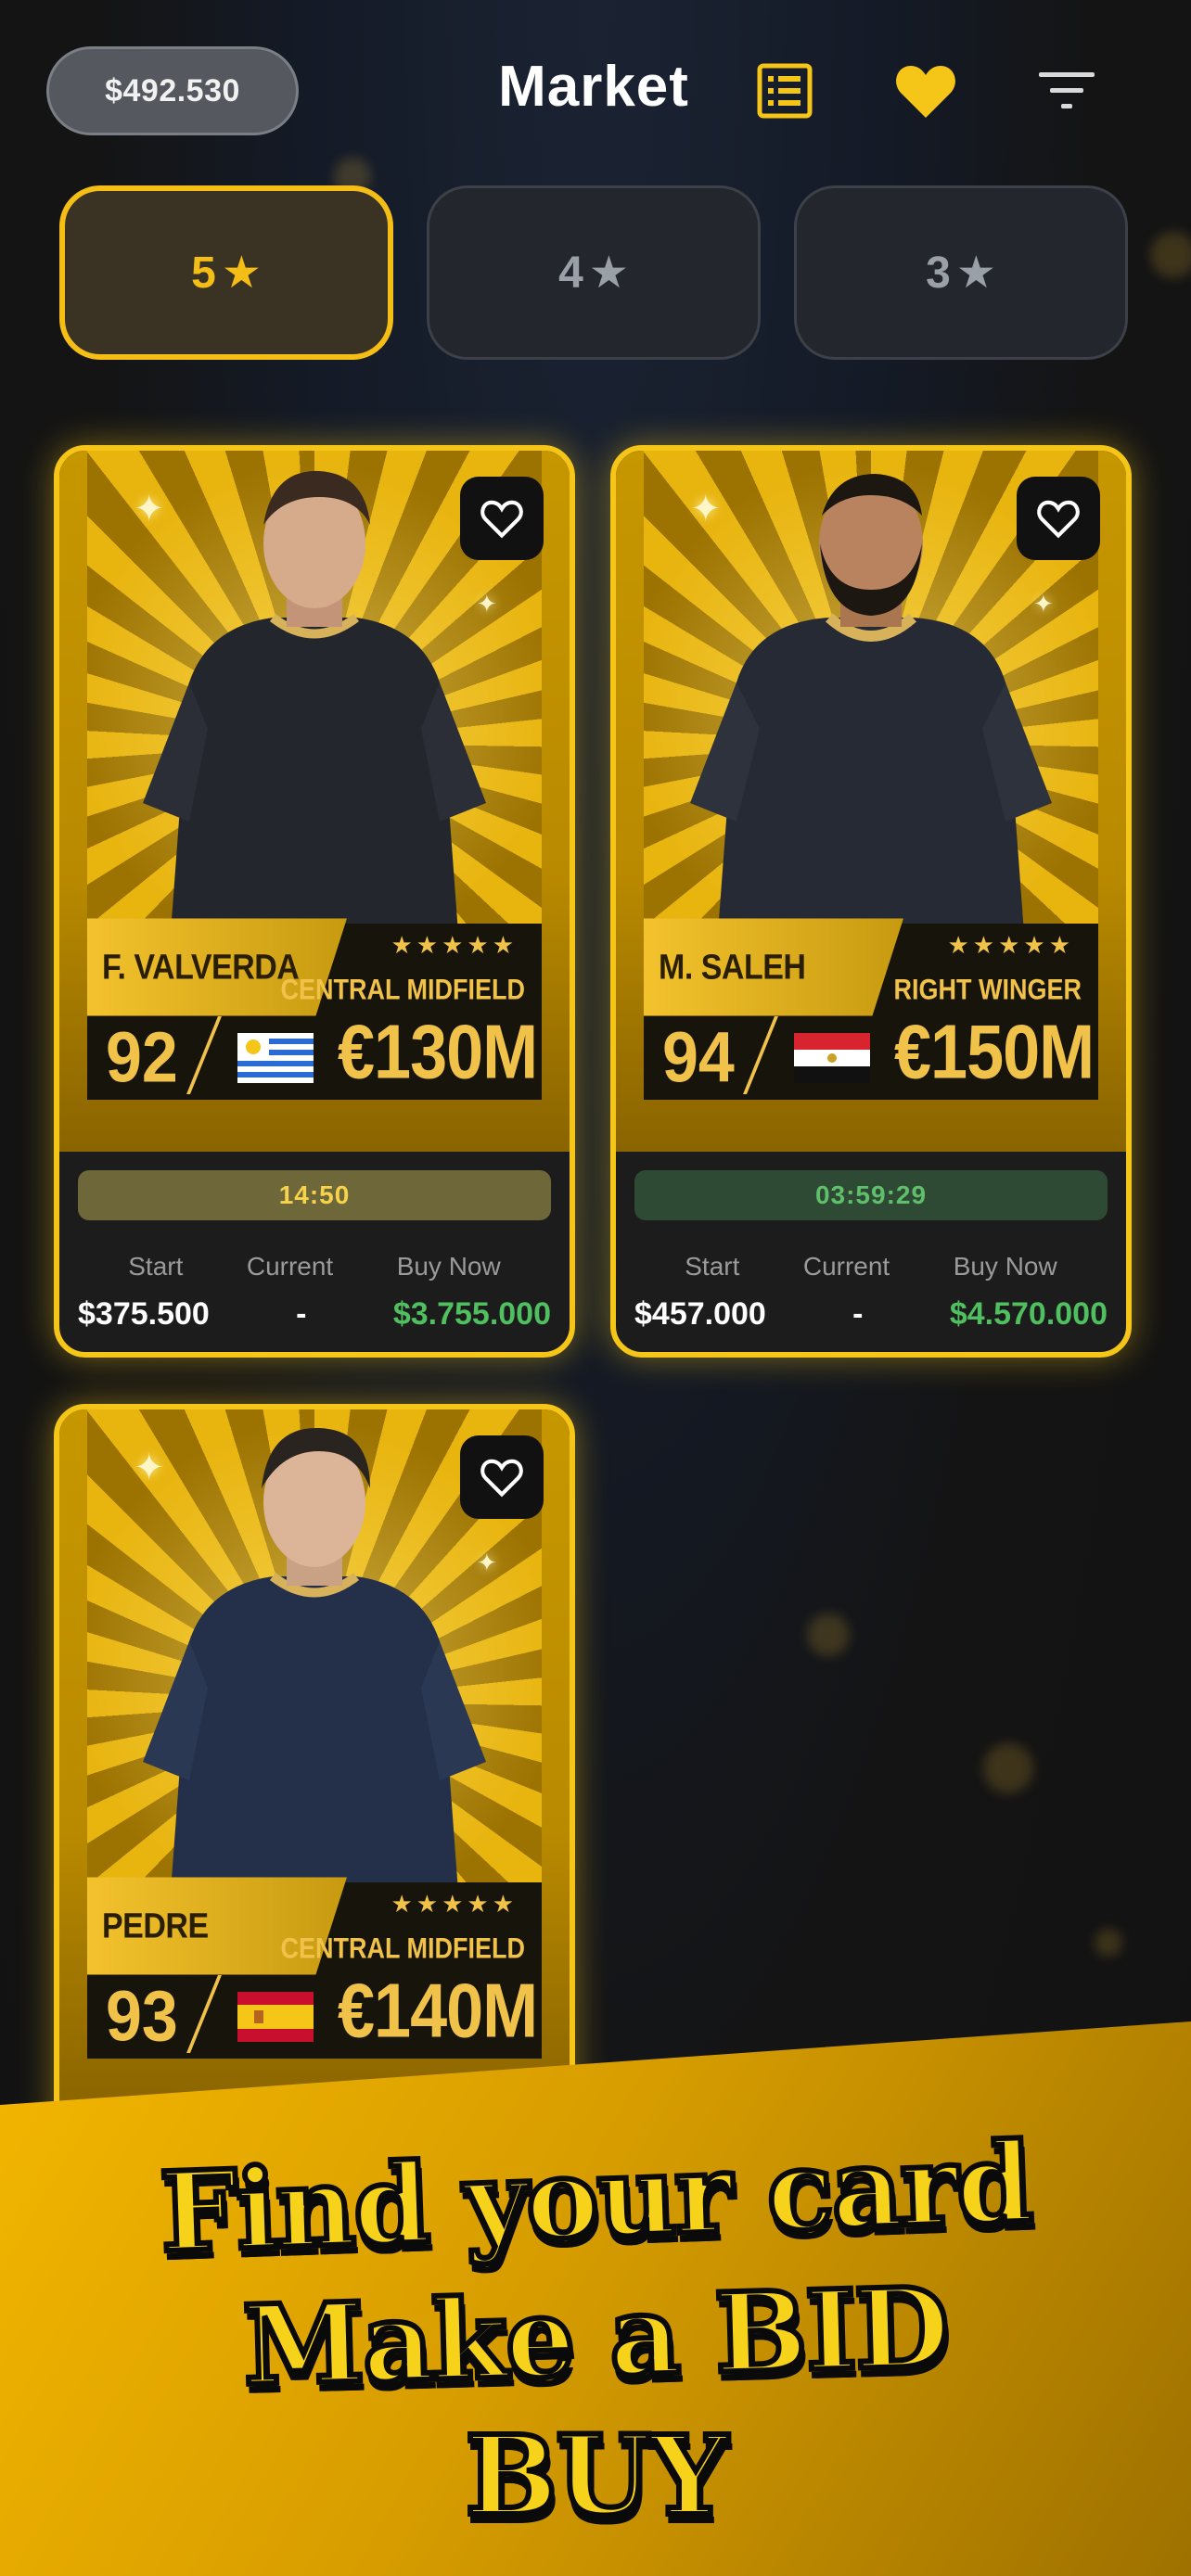  Describe the element at coordinates (314, 1968) in the screenshot. I see `card-info-band: PEDRE ★★★★★ CENTRAL MIDFIELD 93 €140M` at that location.